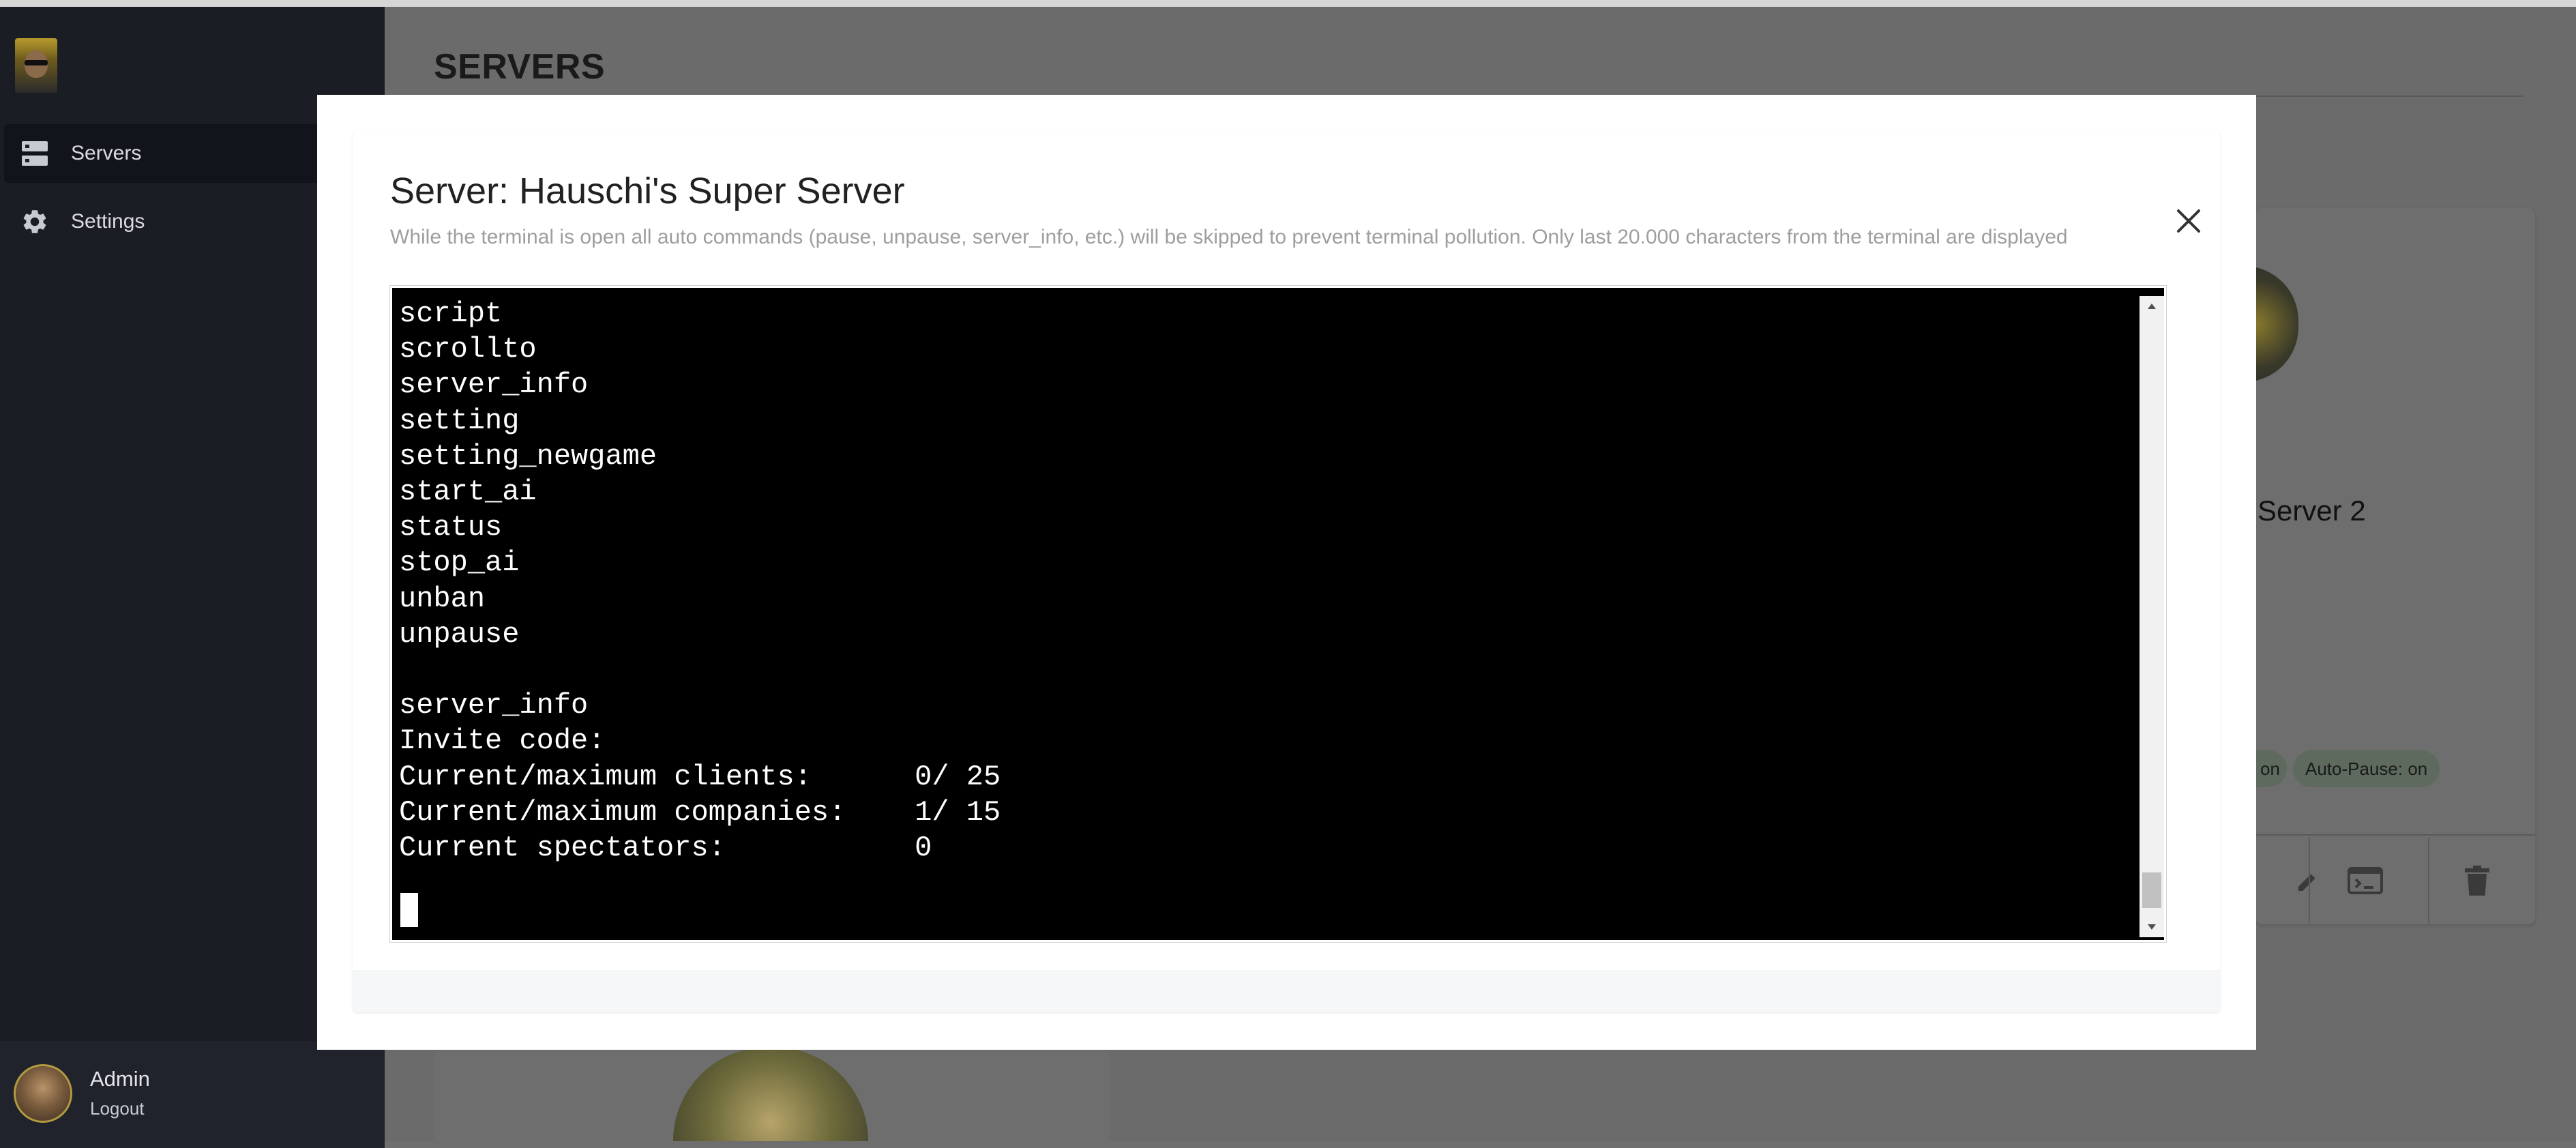 Image resolution: width=2576 pixels, height=1148 pixels. What do you see at coordinates (2366, 768) in the screenshot?
I see `status-badge: Auto-Pause: on` at bounding box center [2366, 768].